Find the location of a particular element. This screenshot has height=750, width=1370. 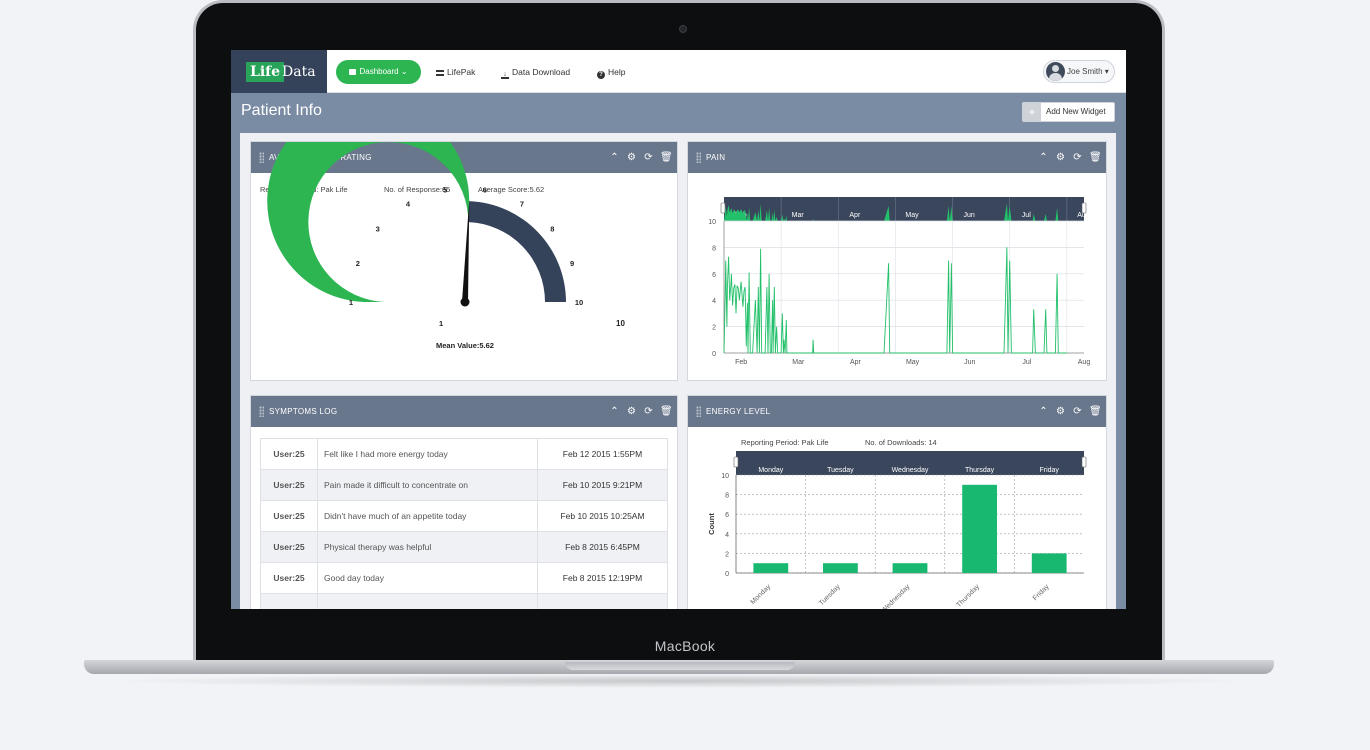

gauge-mean-value: Mean Value:5.62 is located at coordinates (465, 345).